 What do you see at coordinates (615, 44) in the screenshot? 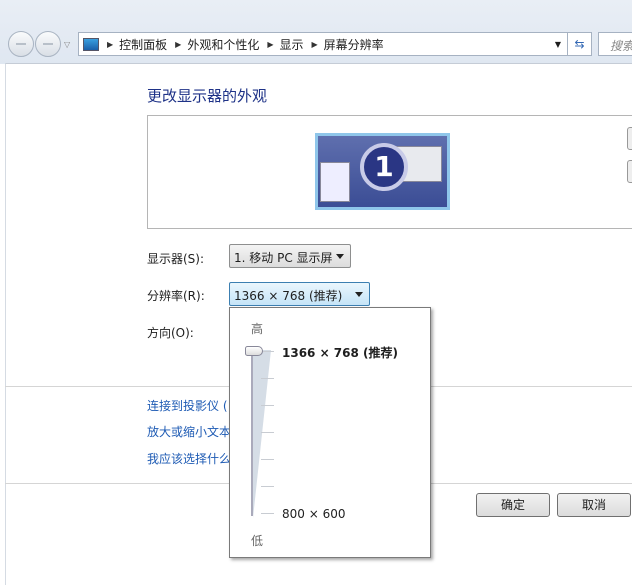
I see `search-input: 搜索` at bounding box center [615, 44].